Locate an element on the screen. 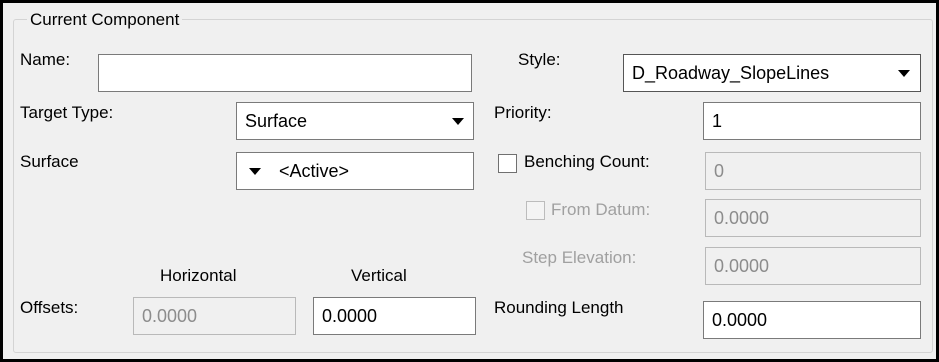 The image size is (939, 362). from-datum-checkbox is located at coordinates (535, 210).